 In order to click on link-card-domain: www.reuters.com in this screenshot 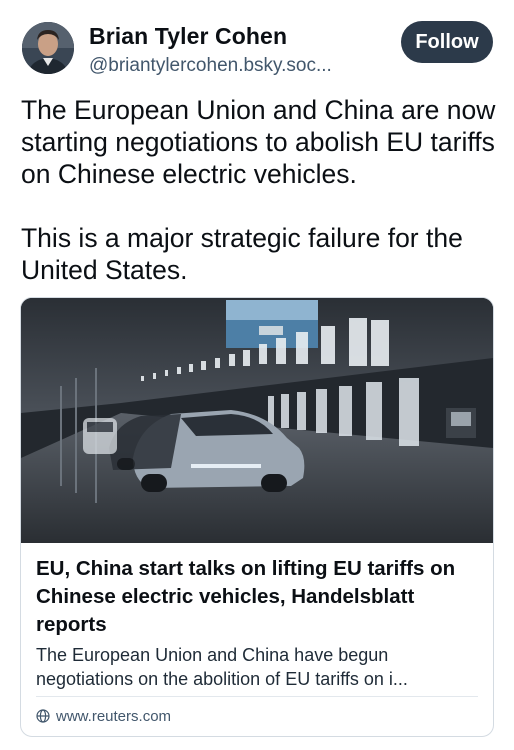, I will do `click(103, 716)`.